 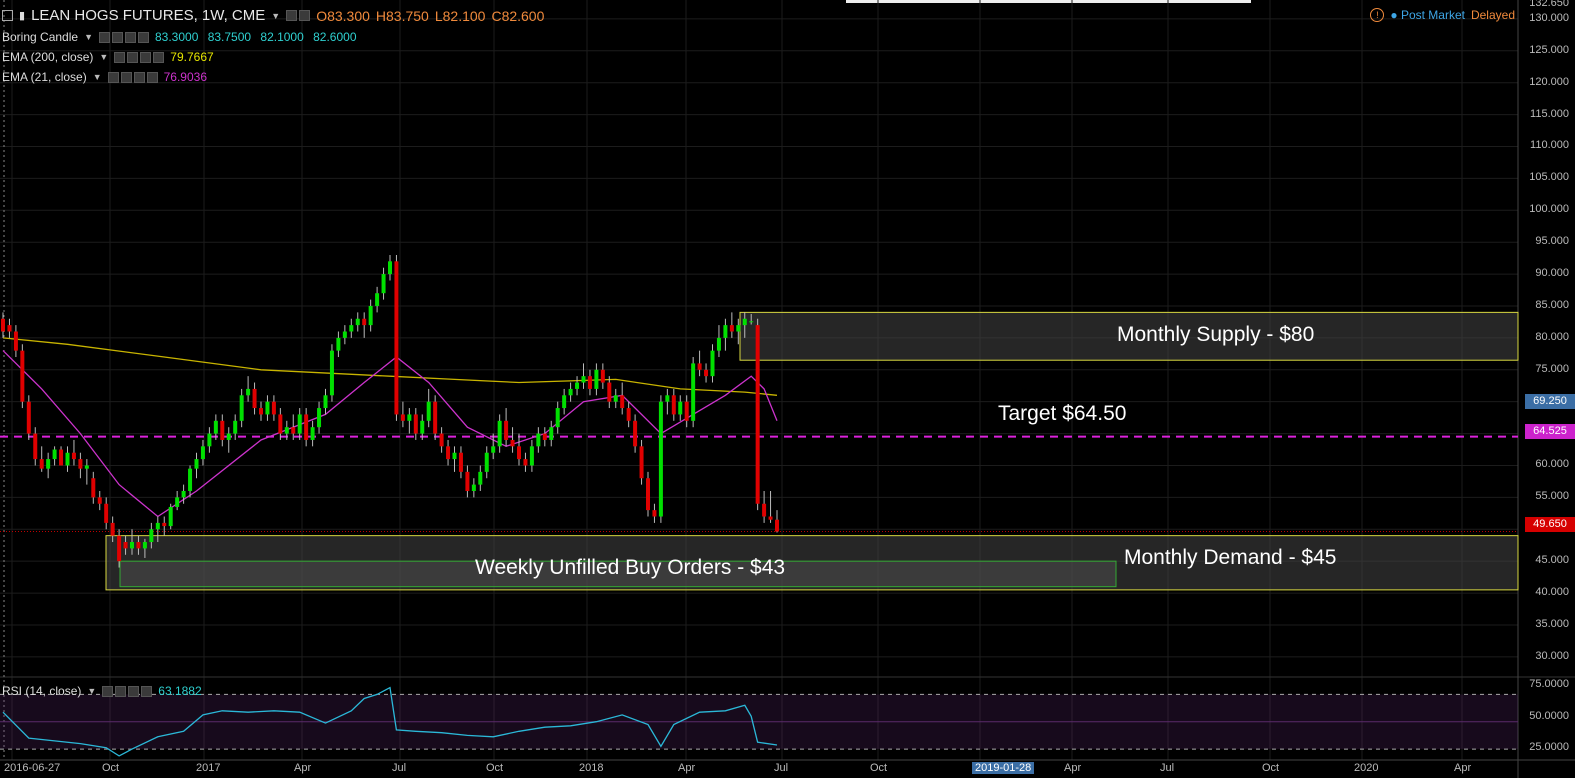 What do you see at coordinates (44, 77) in the screenshot?
I see `indicator-name: EMA (21, close)` at bounding box center [44, 77].